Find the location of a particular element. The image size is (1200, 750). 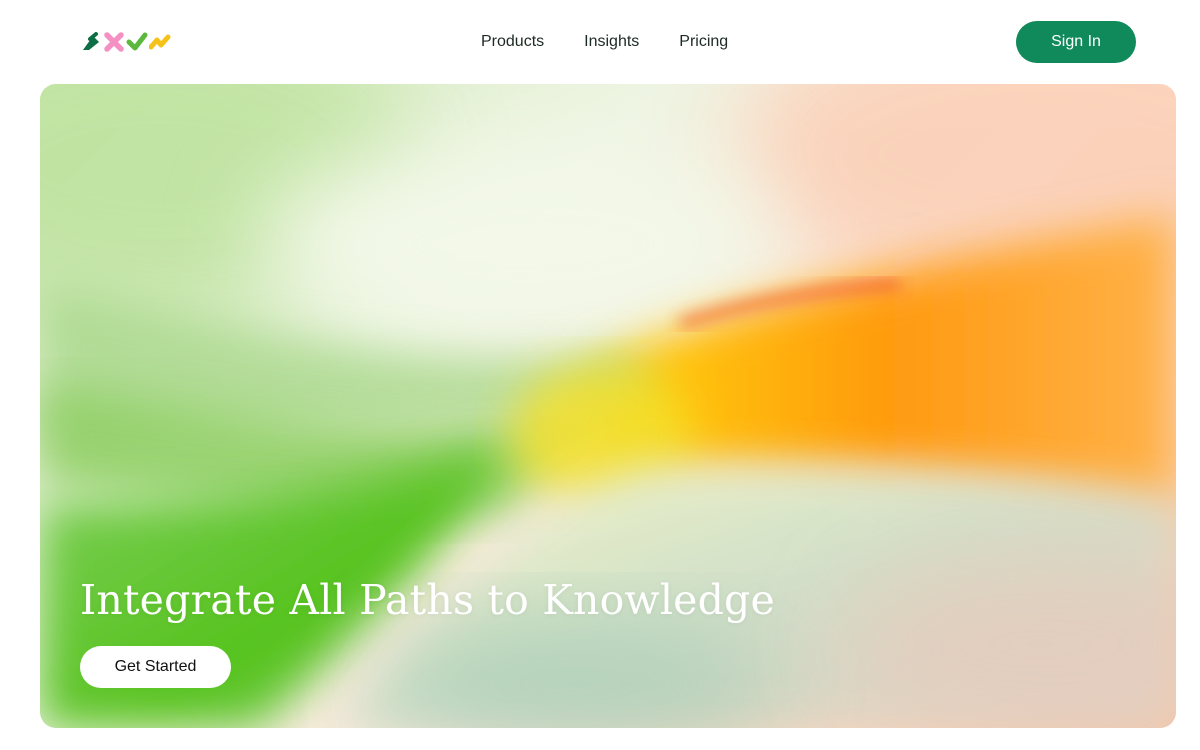

nav-insights: Insights is located at coordinates (611, 42).